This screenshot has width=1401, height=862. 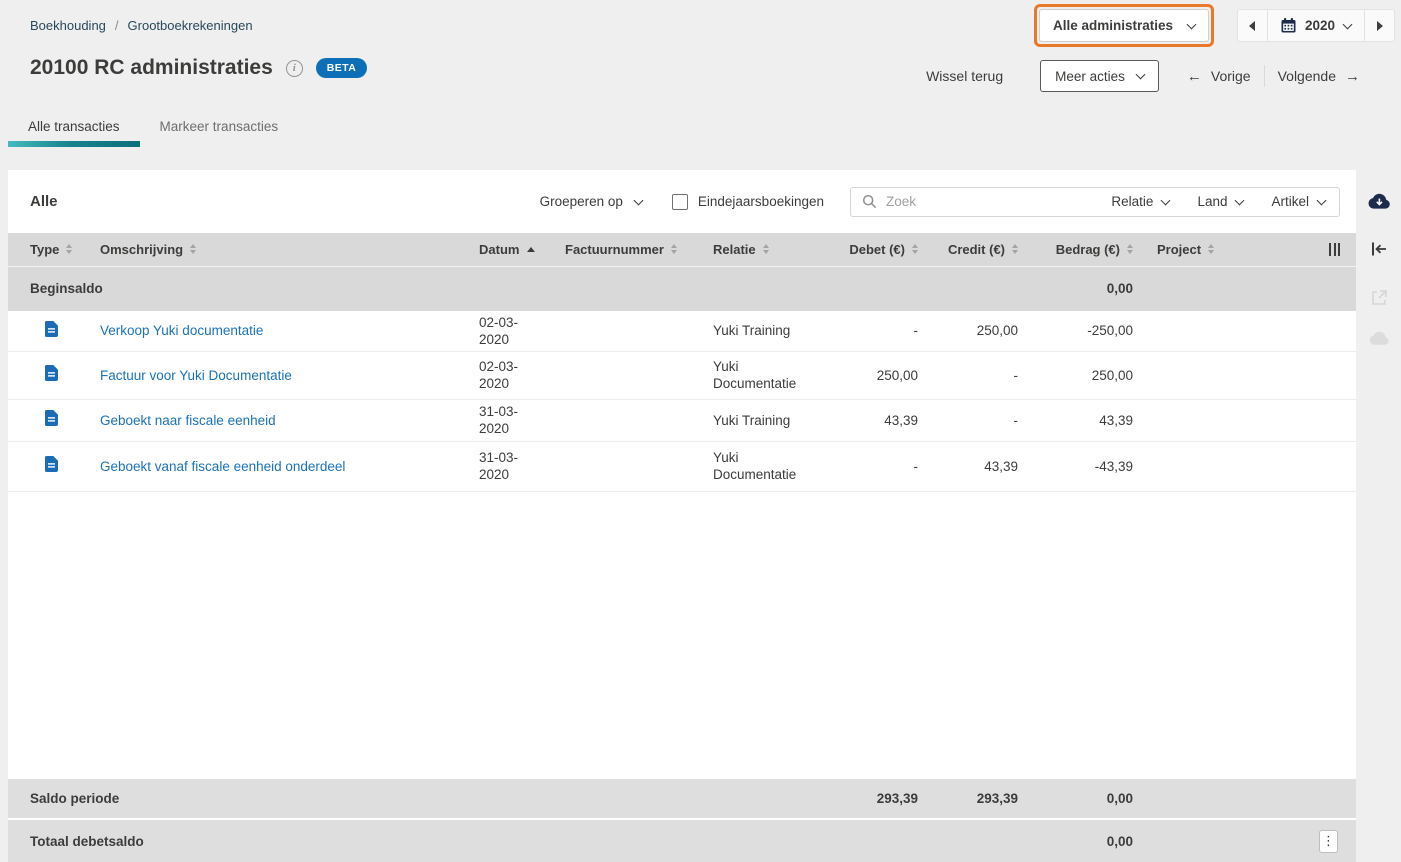 What do you see at coordinates (43, 250) in the screenshot?
I see `column-header-type: Type` at bounding box center [43, 250].